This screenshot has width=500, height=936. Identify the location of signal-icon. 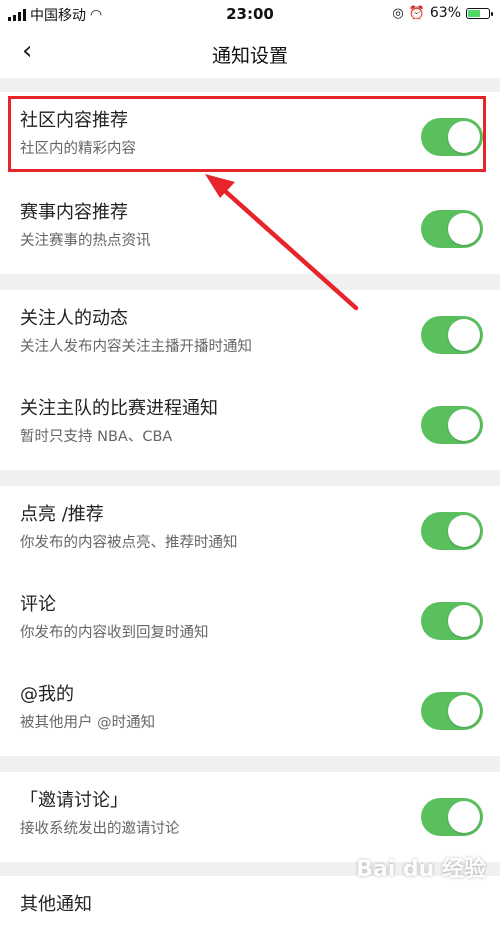
(17, 15).